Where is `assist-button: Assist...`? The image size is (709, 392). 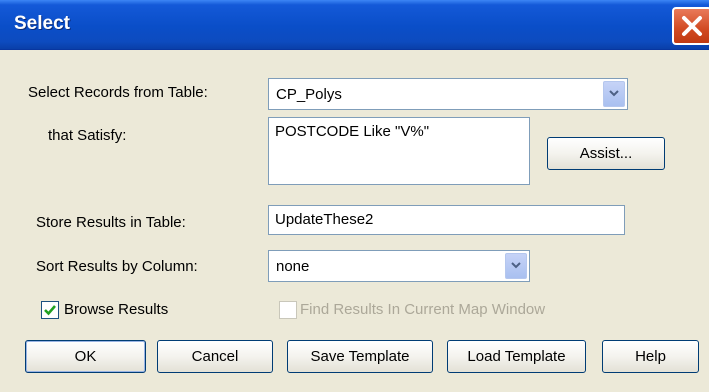 assist-button: Assist... is located at coordinates (606, 153).